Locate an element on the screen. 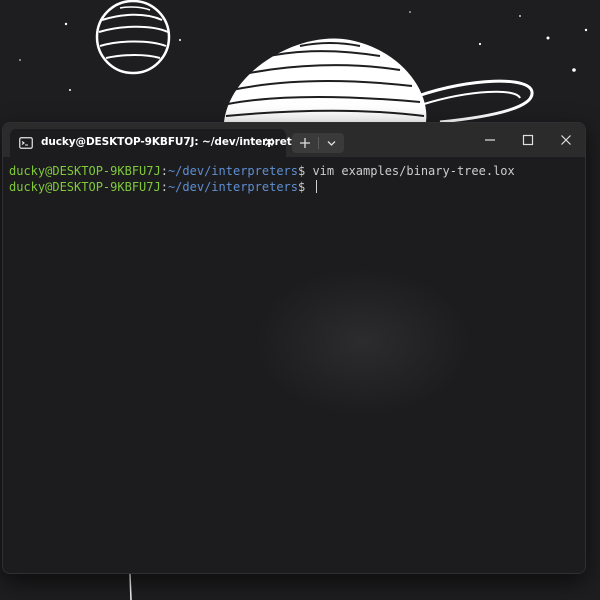 This screenshot has height=600, width=600. ringed-planet is located at coordinates (379, 81).